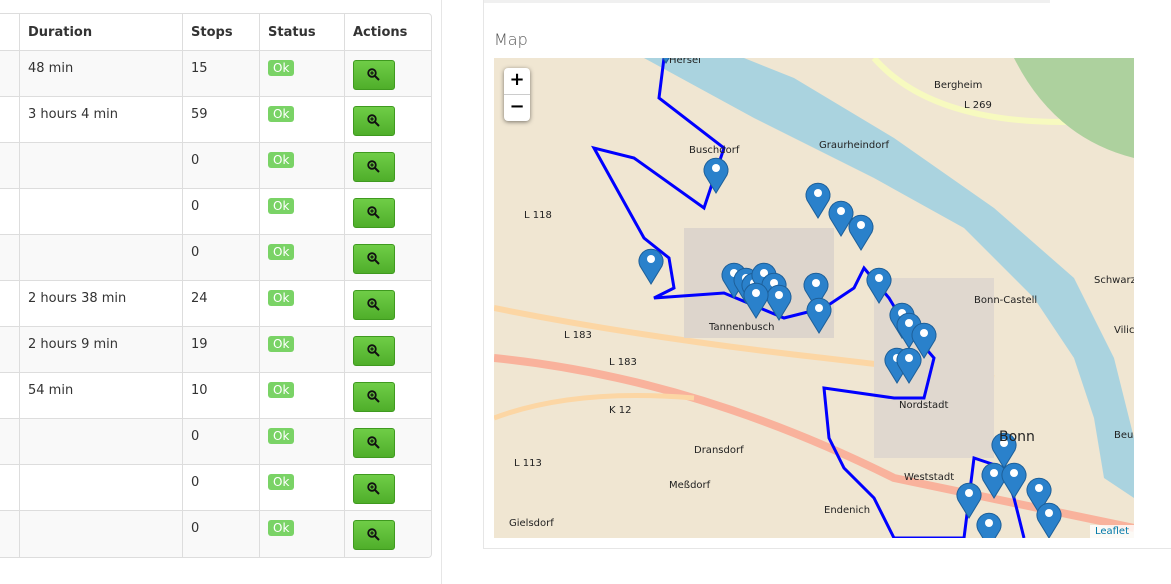  What do you see at coordinates (517, 81) in the screenshot?
I see `zoom-in-button: +` at bounding box center [517, 81].